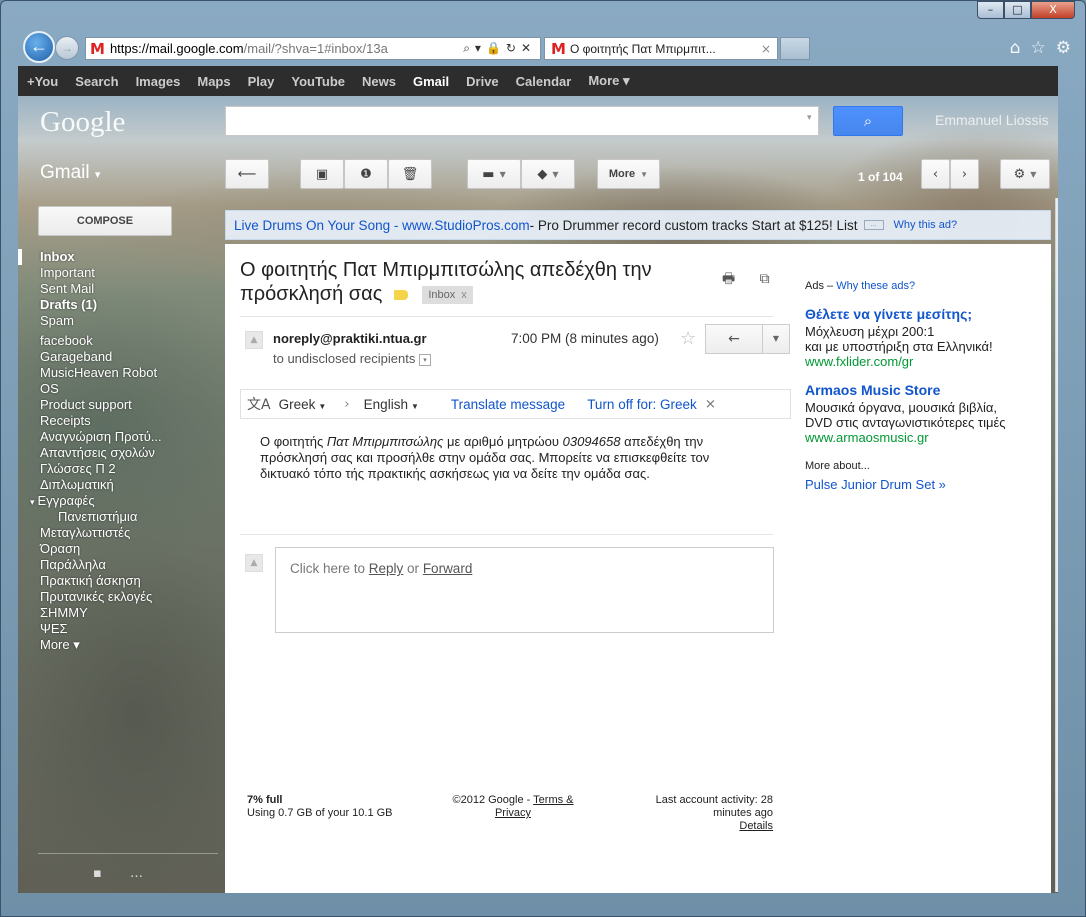 The width and height of the screenshot is (1086, 917). Describe the element at coordinates (401, 294) in the screenshot. I see `importance-label-icon` at that location.